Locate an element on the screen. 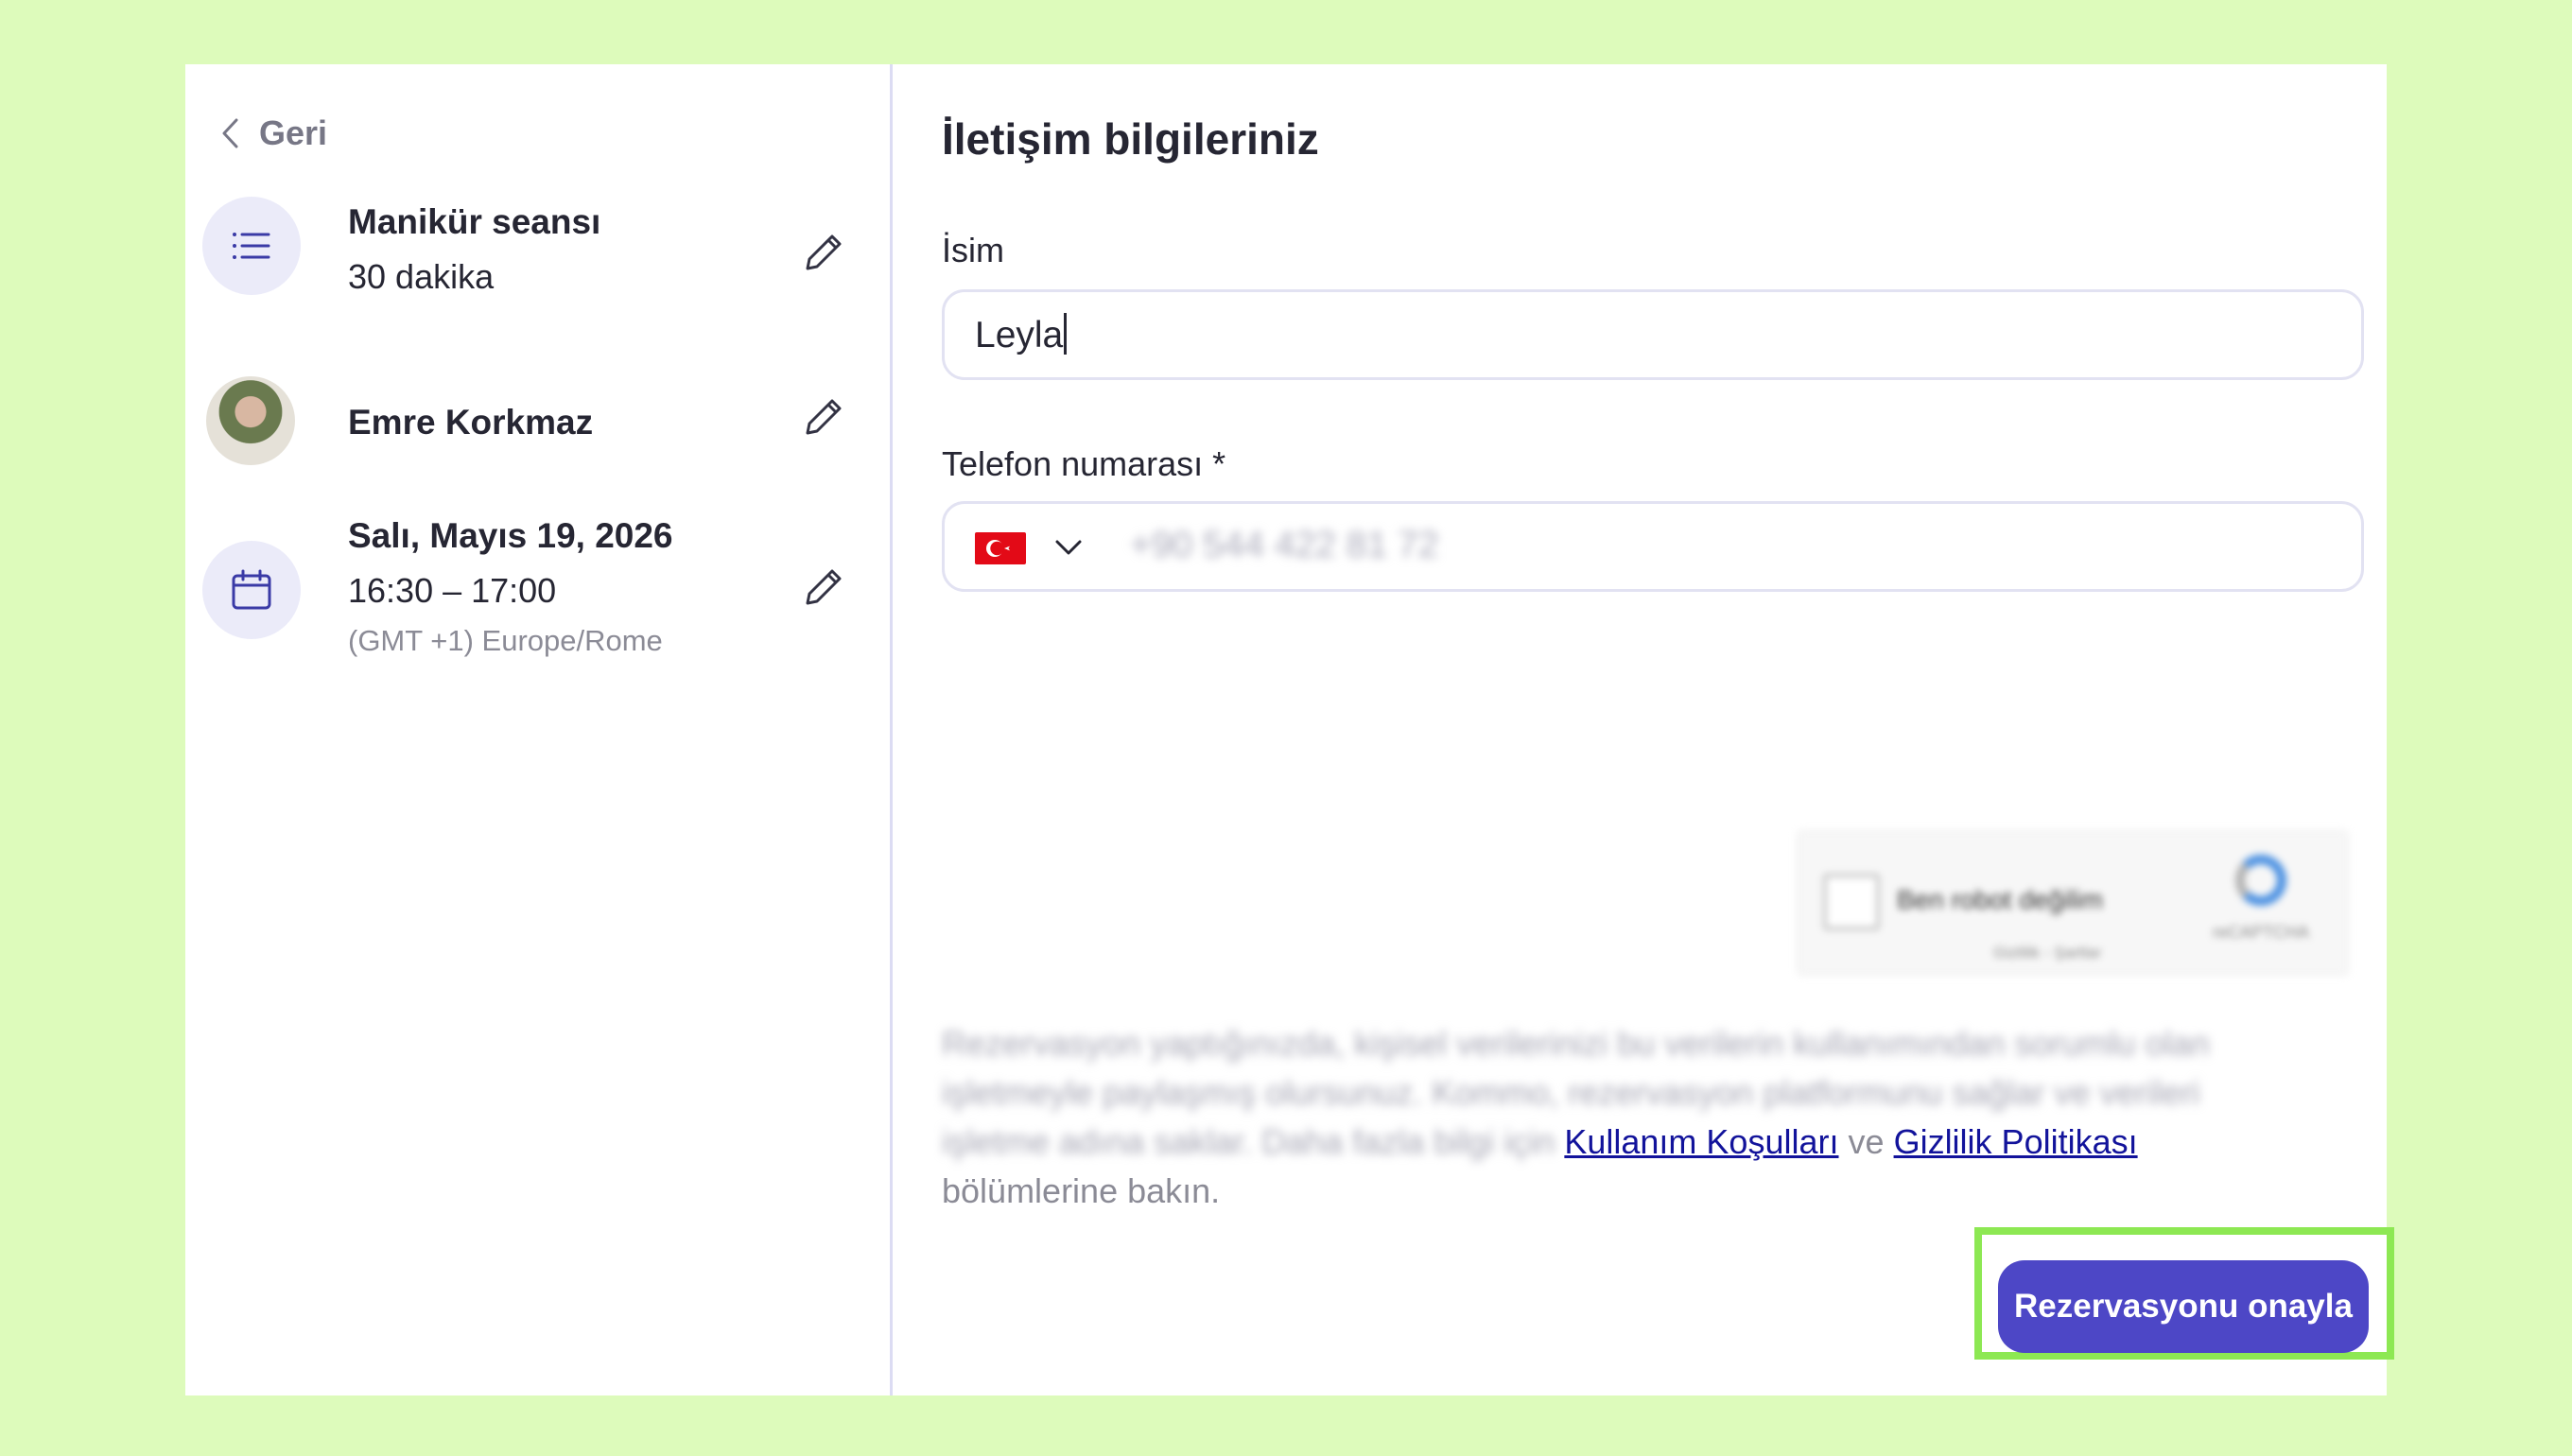 Image resolution: width=2572 pixels, height=1456 pixels. name-label: İsim is located at coordinates (973, 250).